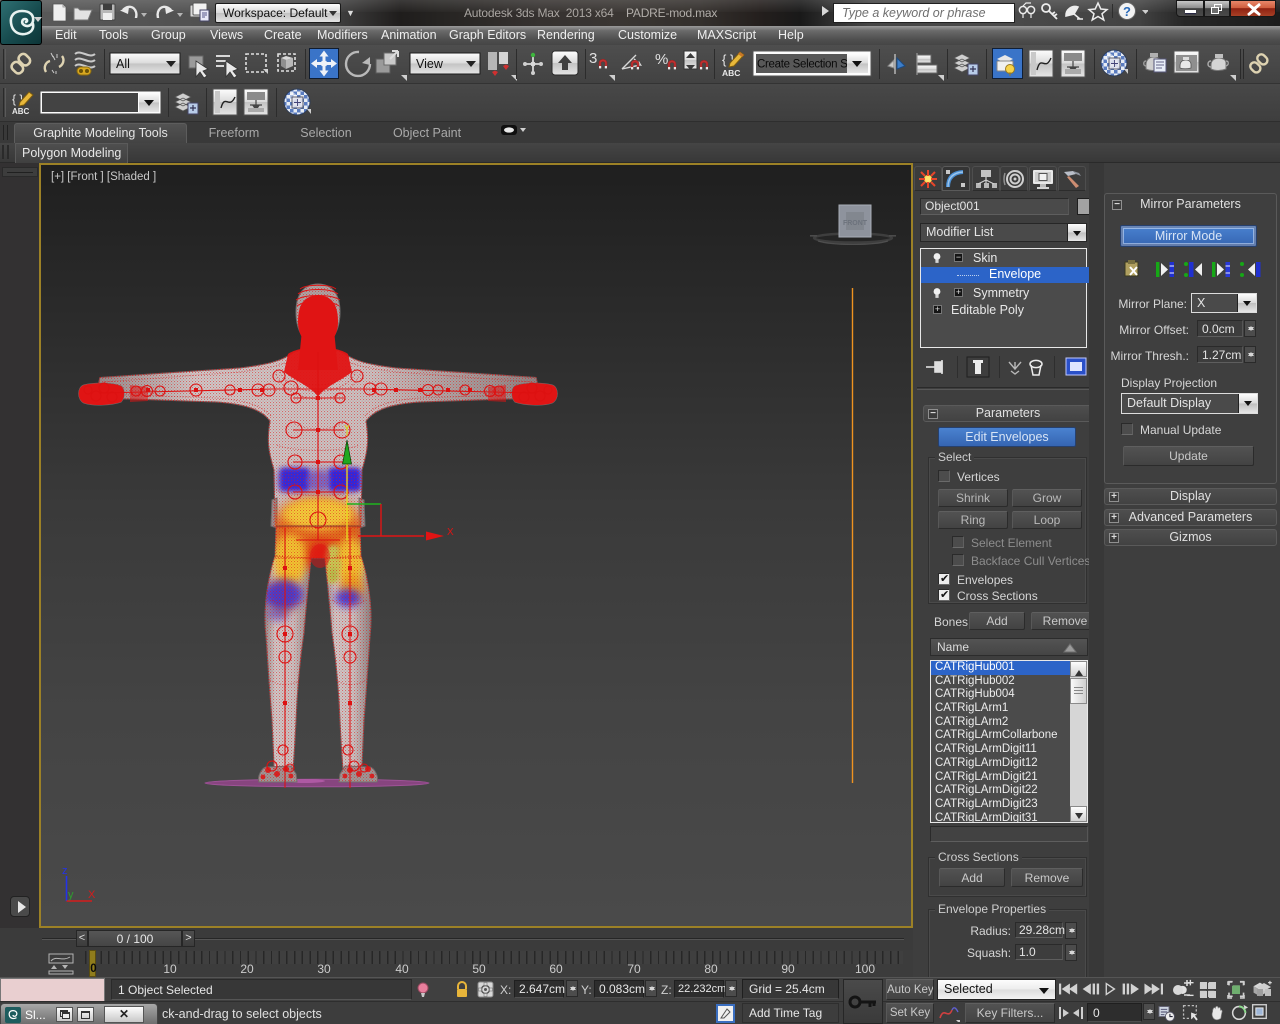 This screenshot has height=1024, width=1280. I want to click on svg-text: View, so click(430, 64).